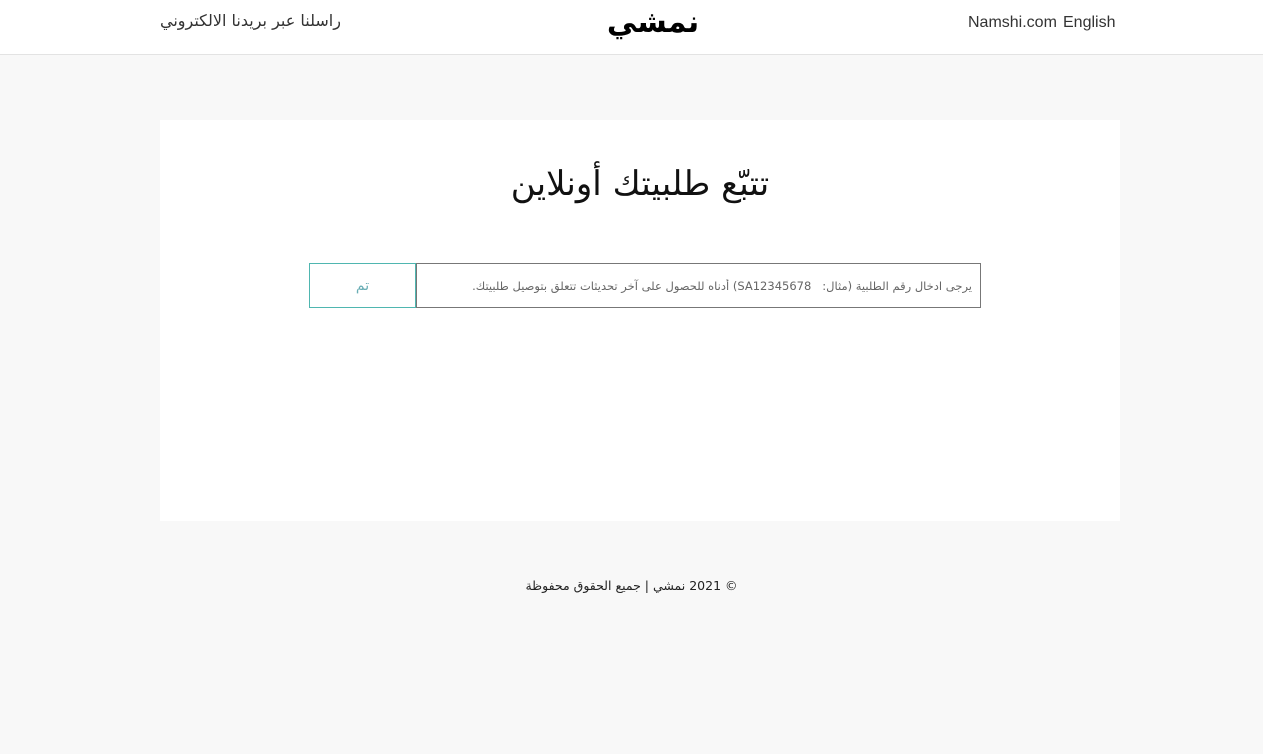 This screenshot has height=754, width=1263. What do you see at coordinates (631, 585) in the screenshot?
I see `footer-copyright: © 2021 نمشي | جميع الحقوق محفوظة` at bounding box center [631, 585].